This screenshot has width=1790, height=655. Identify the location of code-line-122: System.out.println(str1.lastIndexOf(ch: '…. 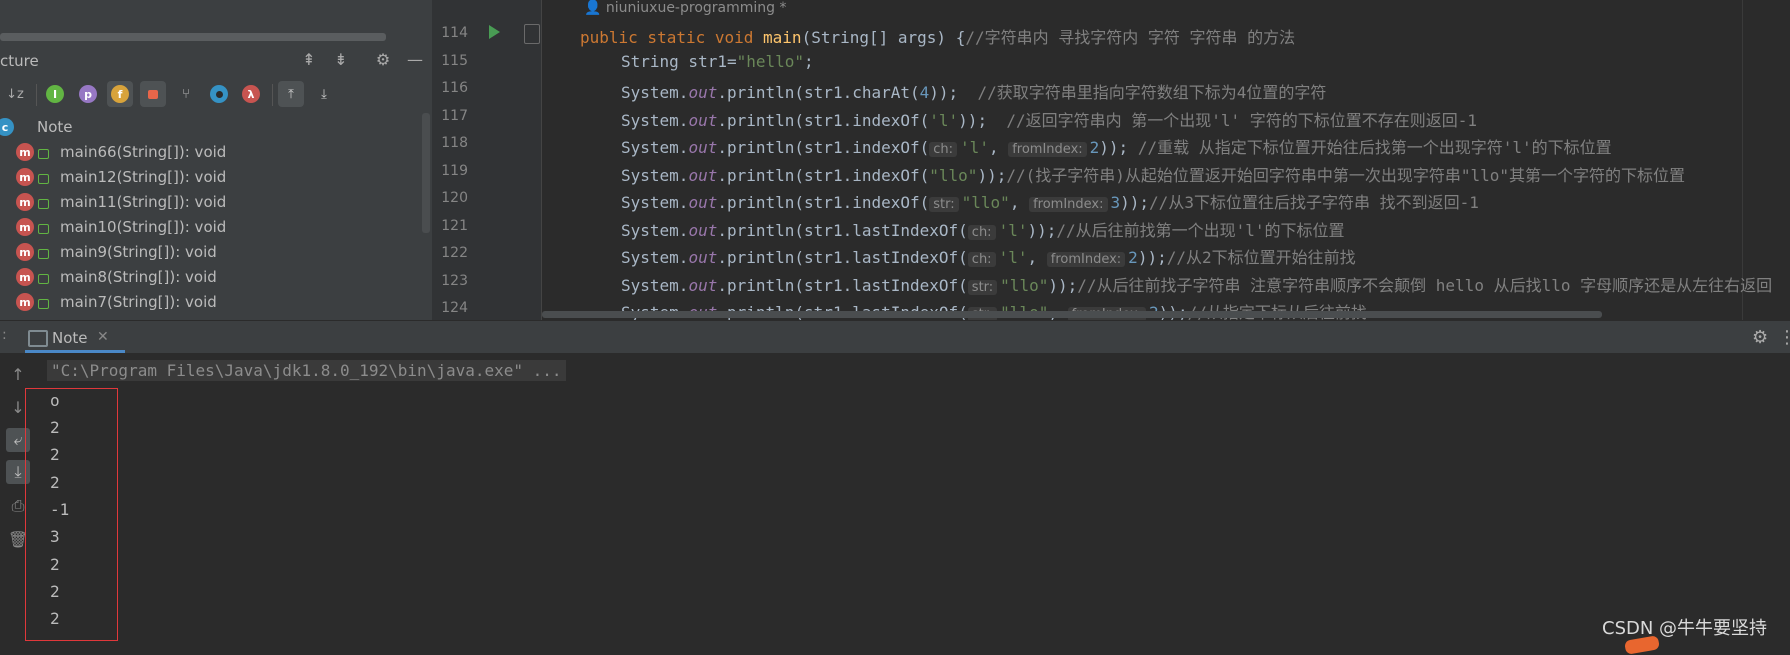
(988, 257).